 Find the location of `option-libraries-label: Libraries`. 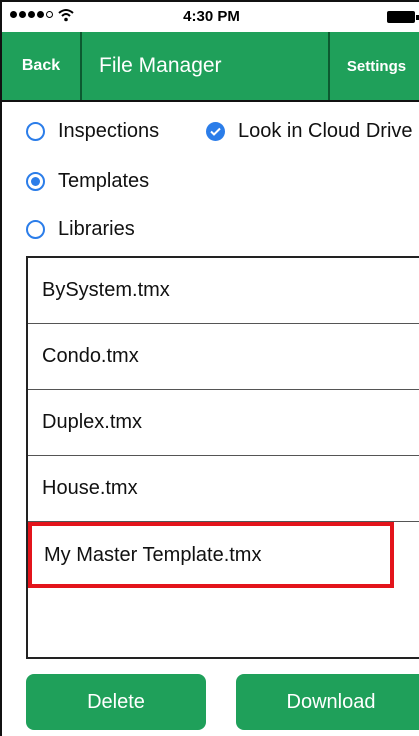

option-libraries-label: Libraries is located at coordinates (96, 229).